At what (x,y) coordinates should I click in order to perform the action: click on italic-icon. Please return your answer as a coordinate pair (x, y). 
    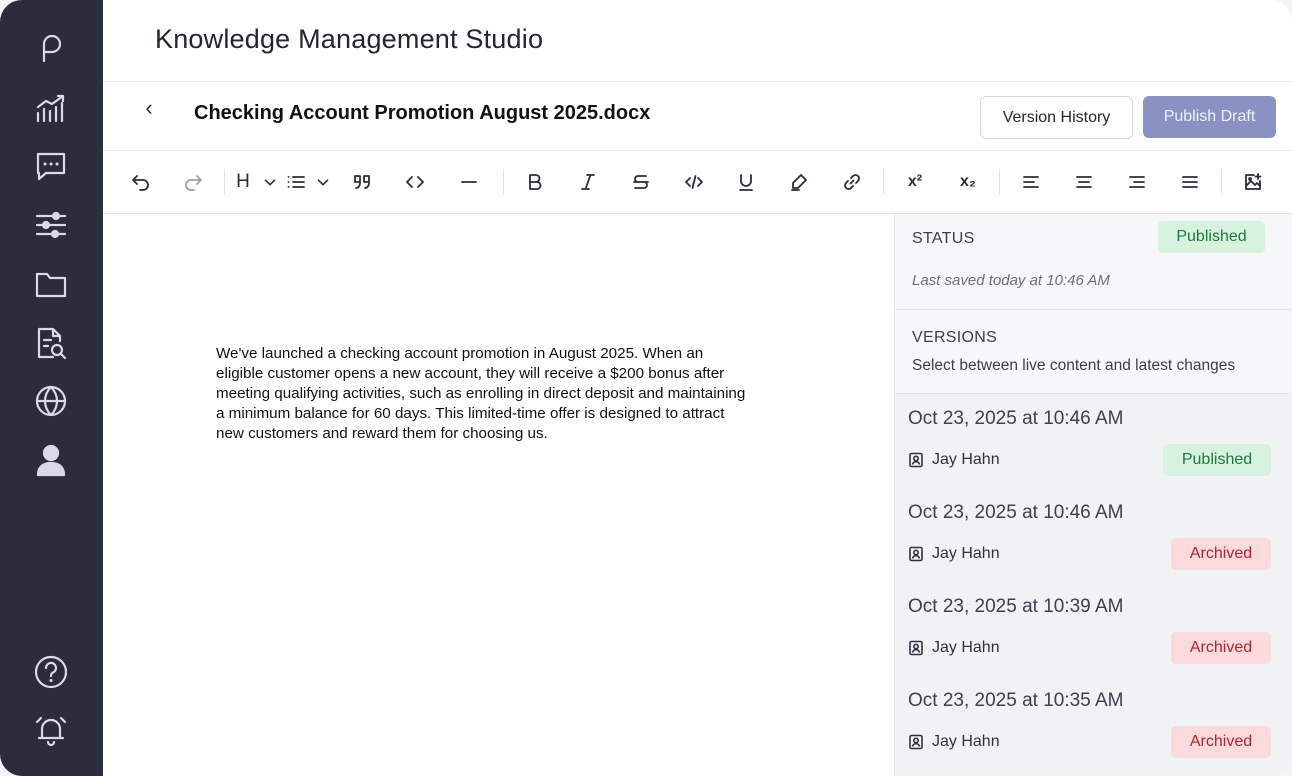
    Looking at the image, I should click on (588, 182).